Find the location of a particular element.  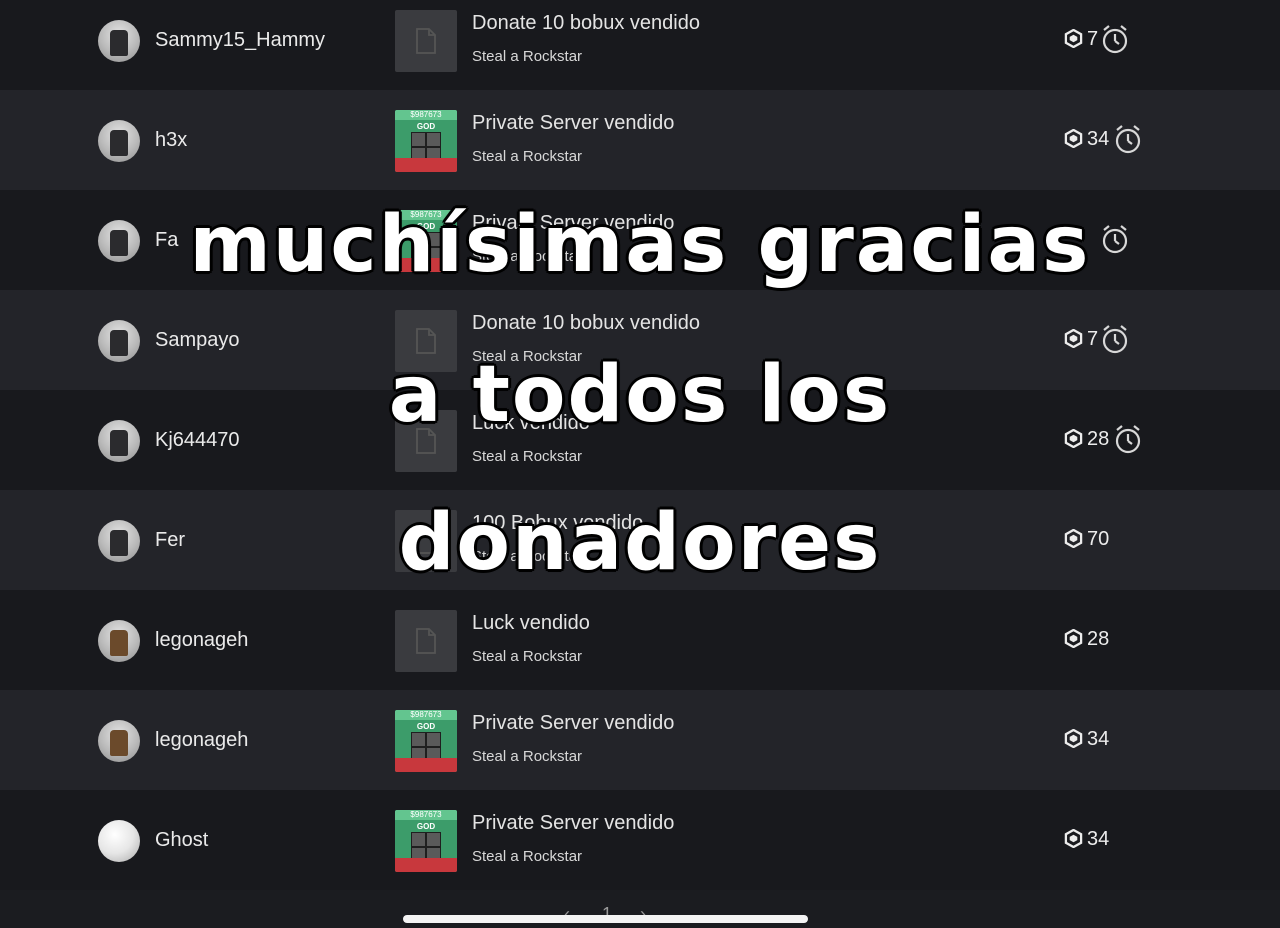

transaction-row: legonageh Luck vendido Steal a Rockstar 28 is located at coordinates (640, 640).